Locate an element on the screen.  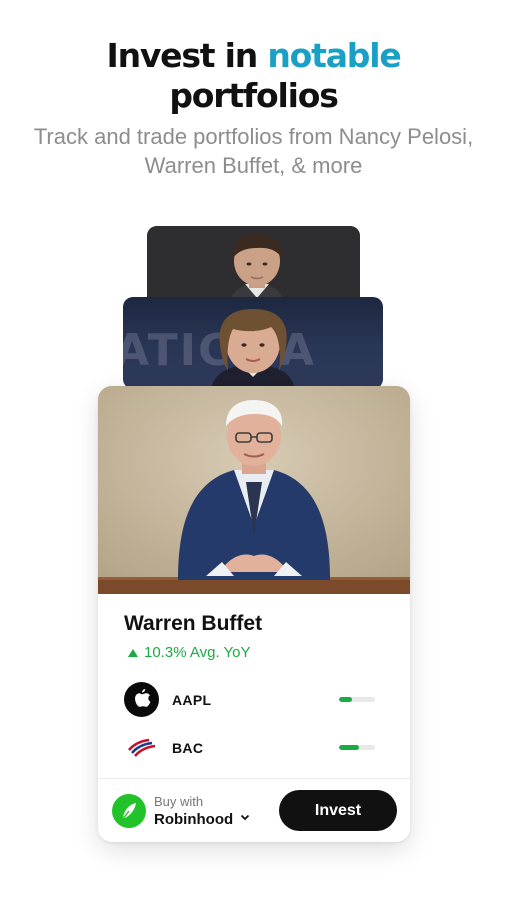
boa-flag-glyph is located at coordinates (142, 747).